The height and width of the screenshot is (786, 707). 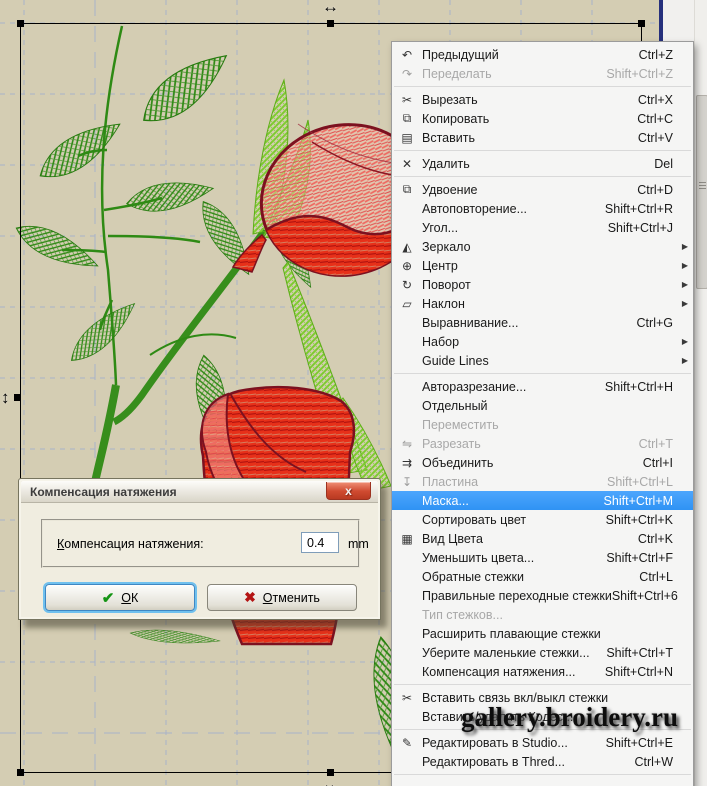 What do you see at coordinates (542, 386) in the screenshot?
I see `menu-item-авторазрезание: Авторазрезание... Shift+Ctrl+H` at bounding box center [542, 386].